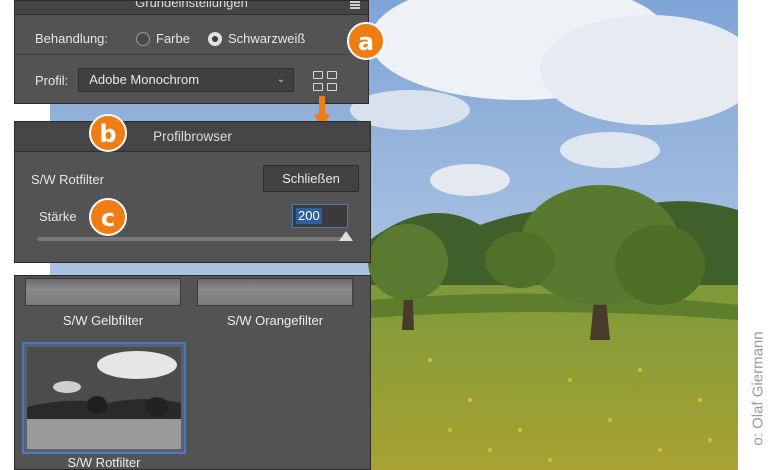  I want to click on amount-input: 200, so click(320, 216).